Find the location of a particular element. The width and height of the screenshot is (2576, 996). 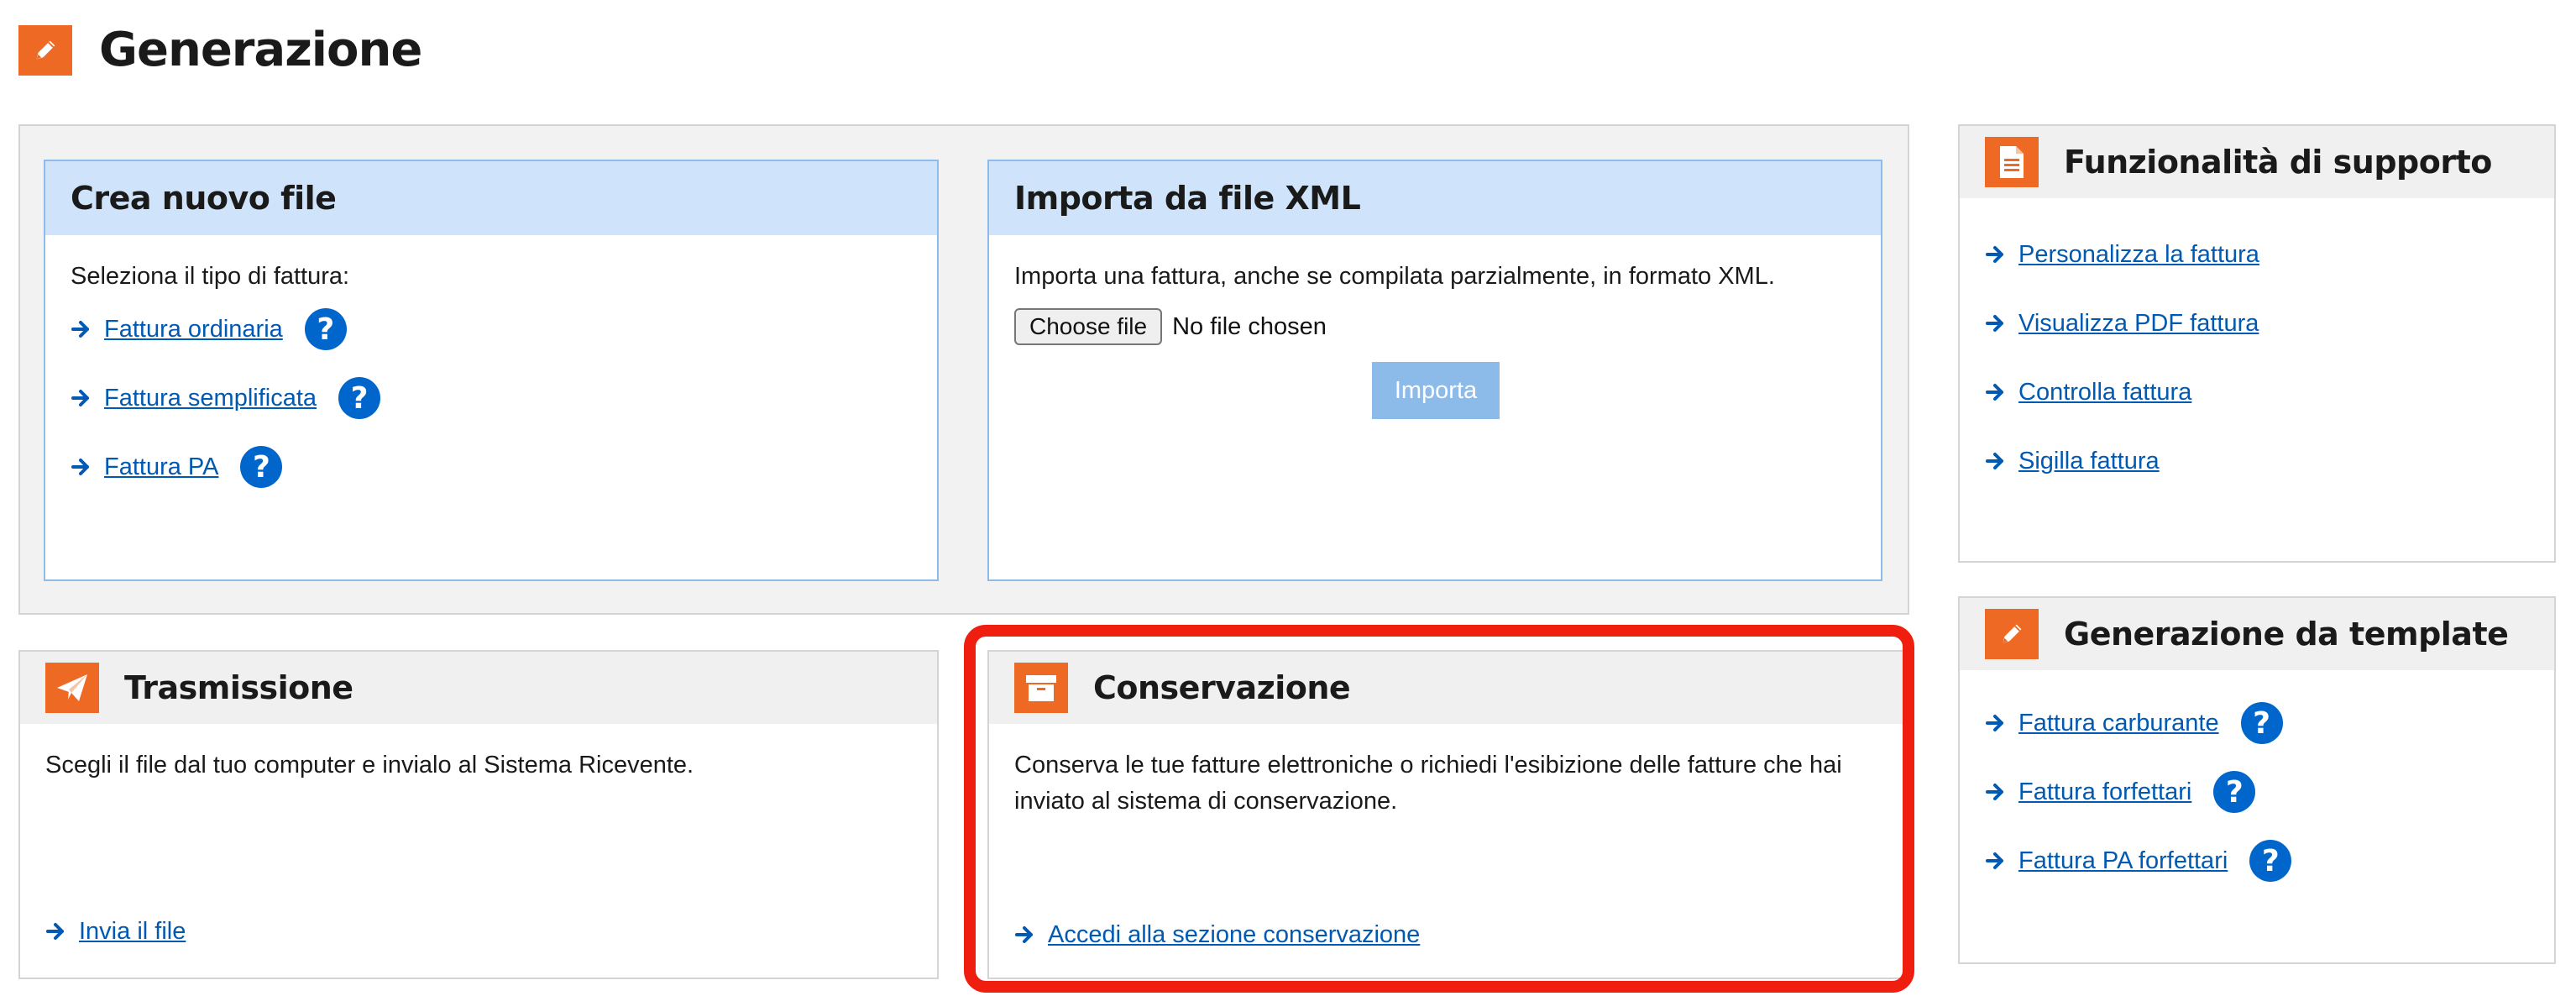

import-button: Importa is located at coordinates (1436, 390).